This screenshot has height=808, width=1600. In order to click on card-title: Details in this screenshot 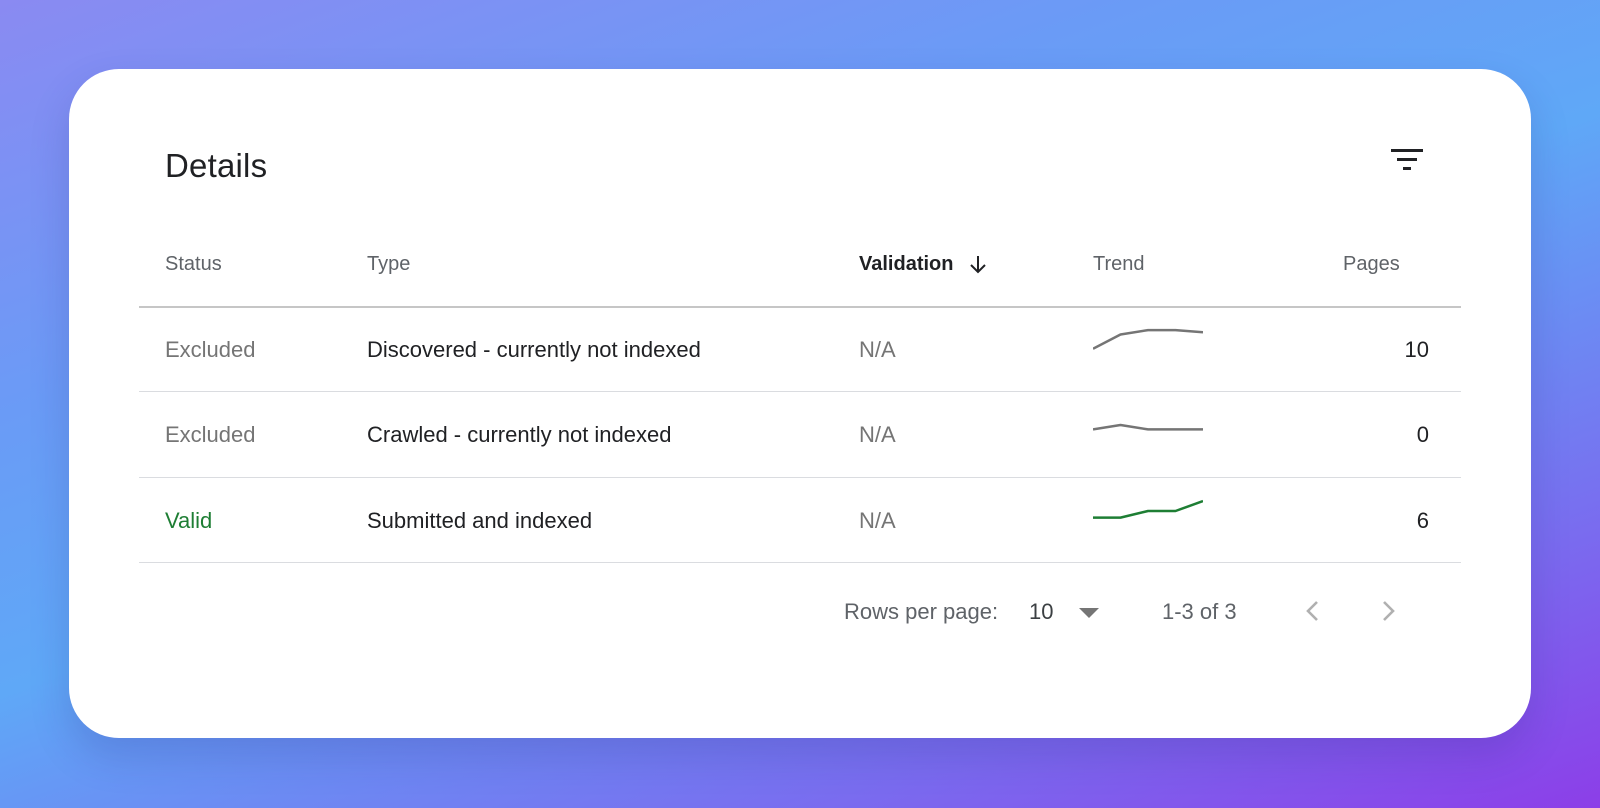, I will do `click(216, 165)`.